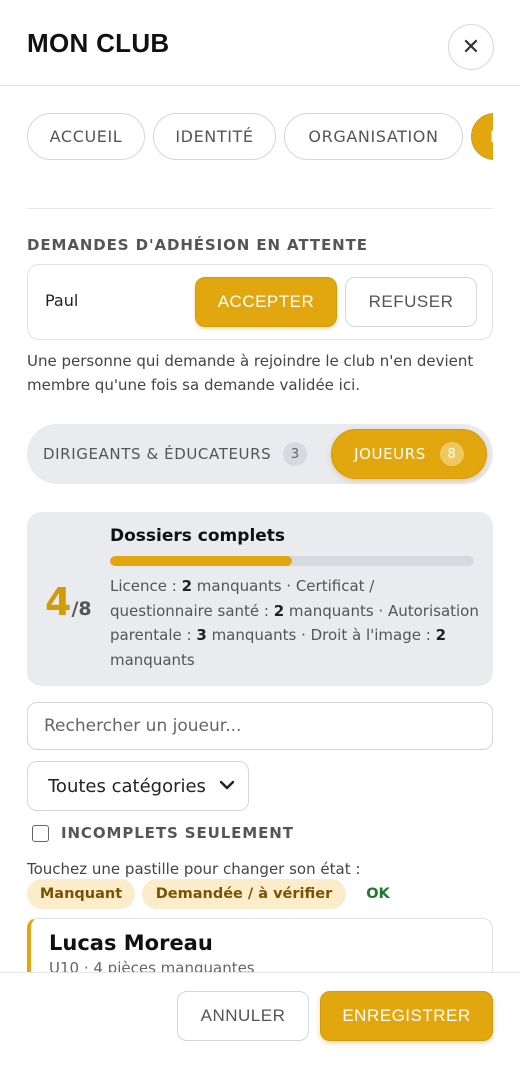 The height and width of the screenshot is (1066, 520). I want to click on detail-certificat-suffix: manquants ·, so click(336, 610).